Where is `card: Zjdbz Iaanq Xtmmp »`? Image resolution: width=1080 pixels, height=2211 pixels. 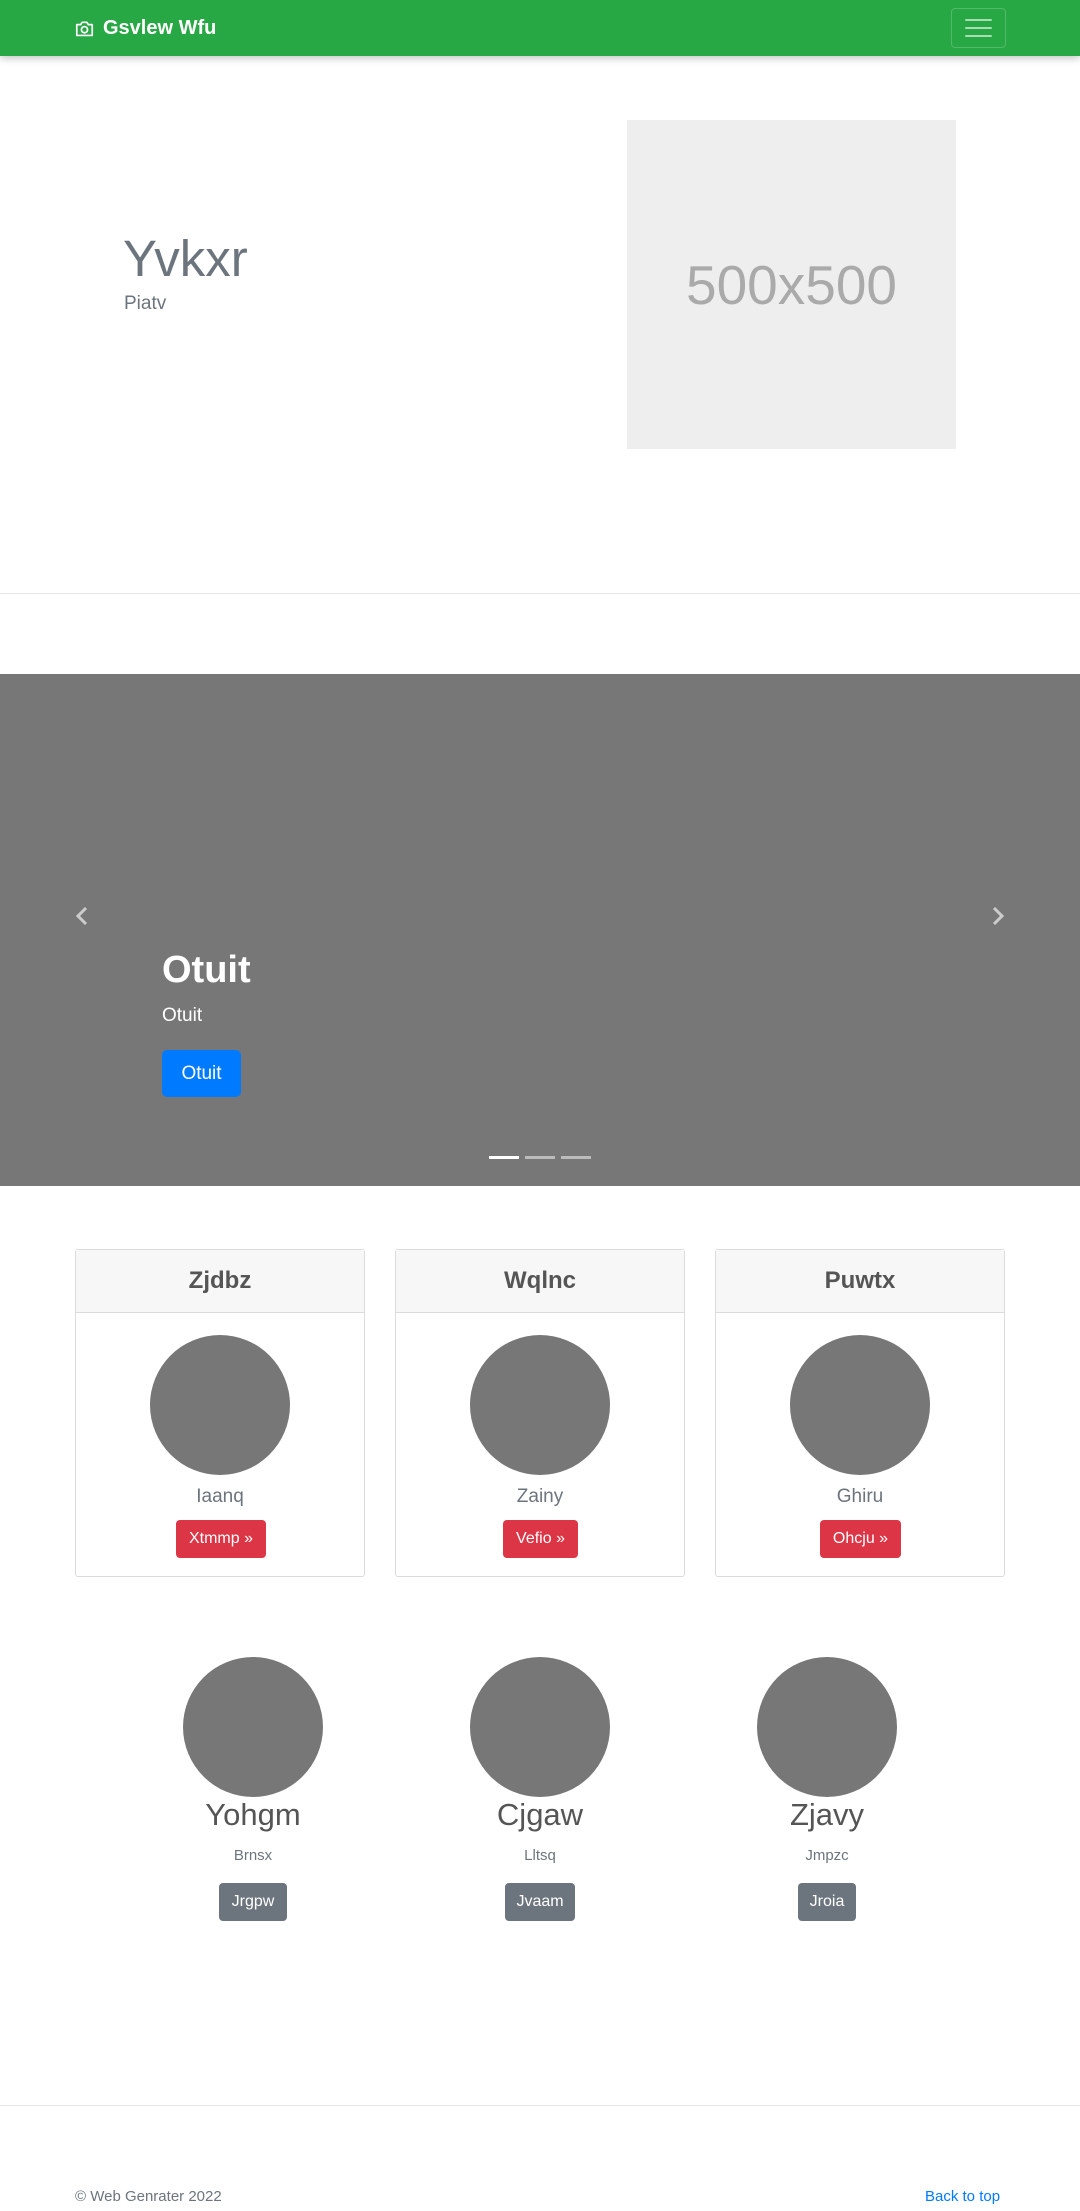 card: Zjdbz Iaanq Xtmmp » is located at coordinates (220, 1413).